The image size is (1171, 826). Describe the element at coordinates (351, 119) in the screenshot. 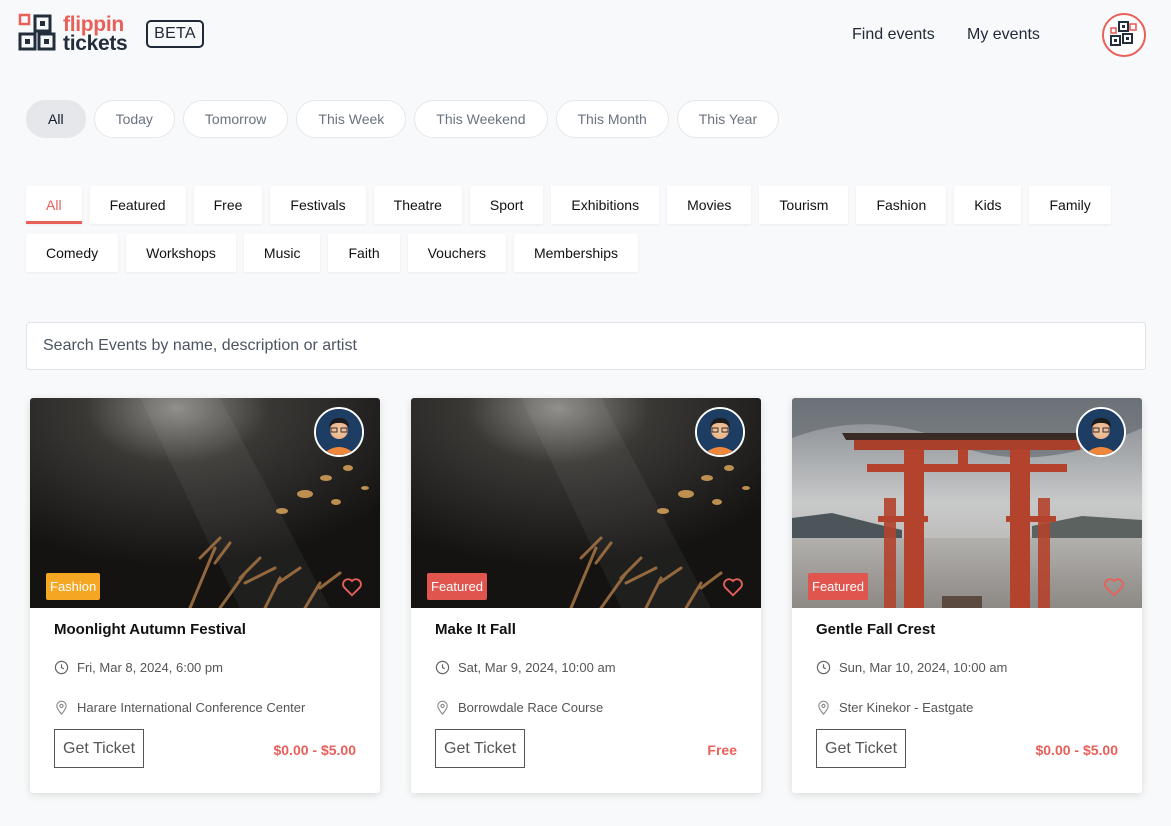

I see `date-filter-this-week: This Week` at that location.